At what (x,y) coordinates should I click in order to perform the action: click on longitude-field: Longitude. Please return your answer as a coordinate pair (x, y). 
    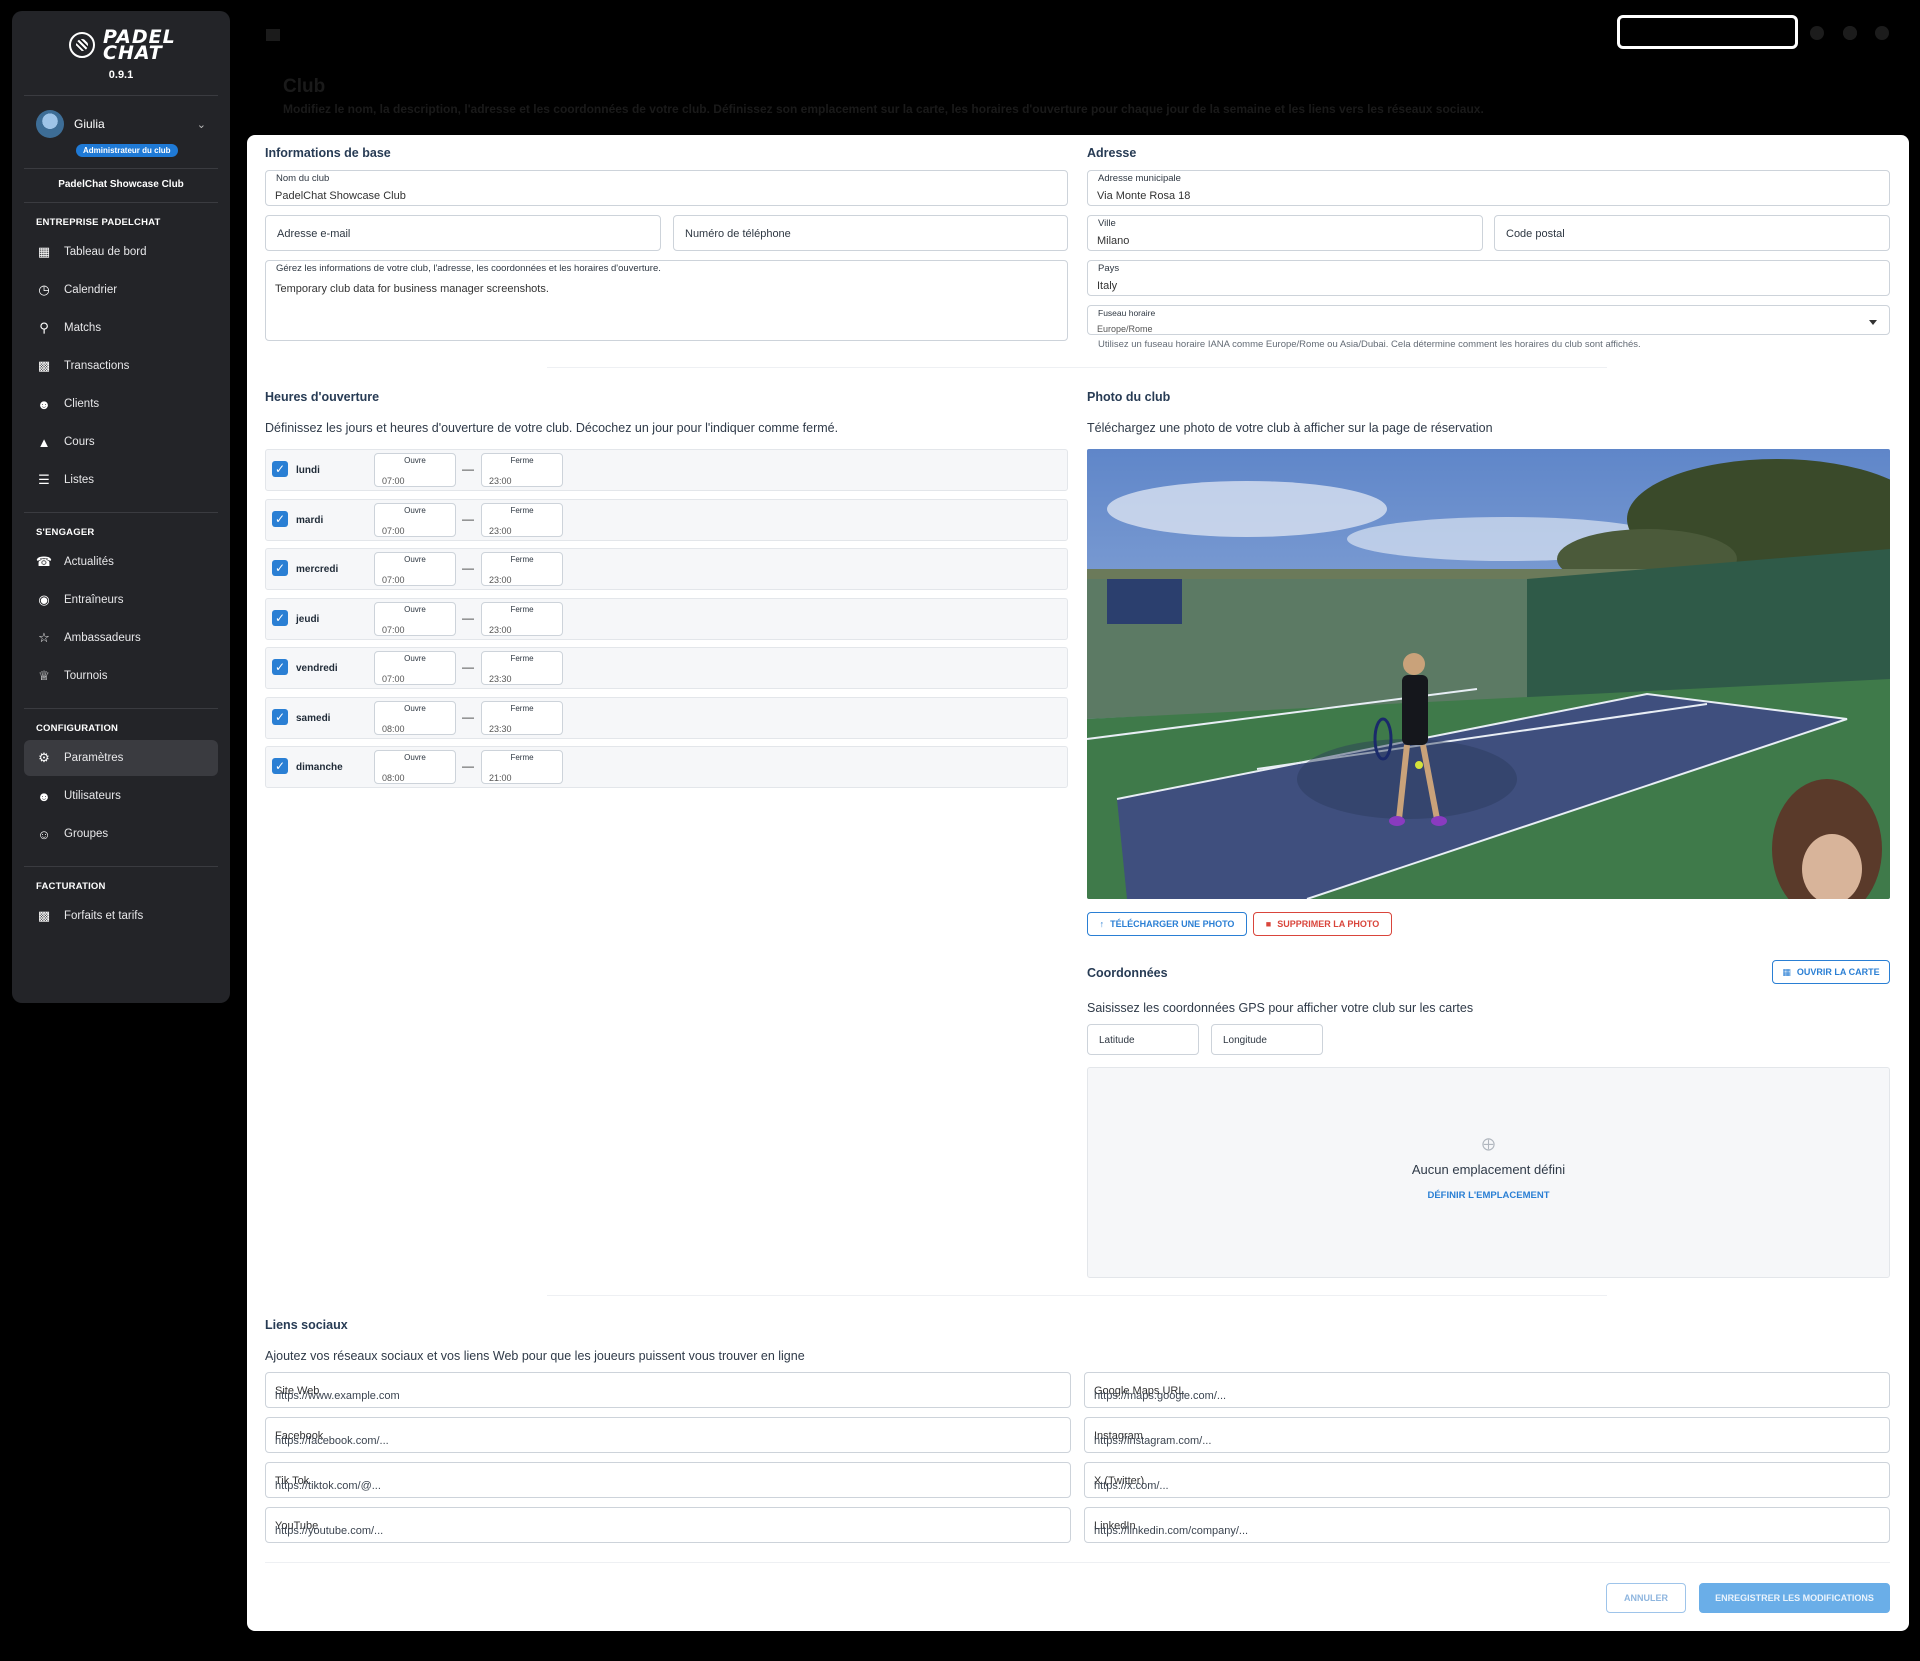
    Looking at the image, I should click on (1267, 1039).